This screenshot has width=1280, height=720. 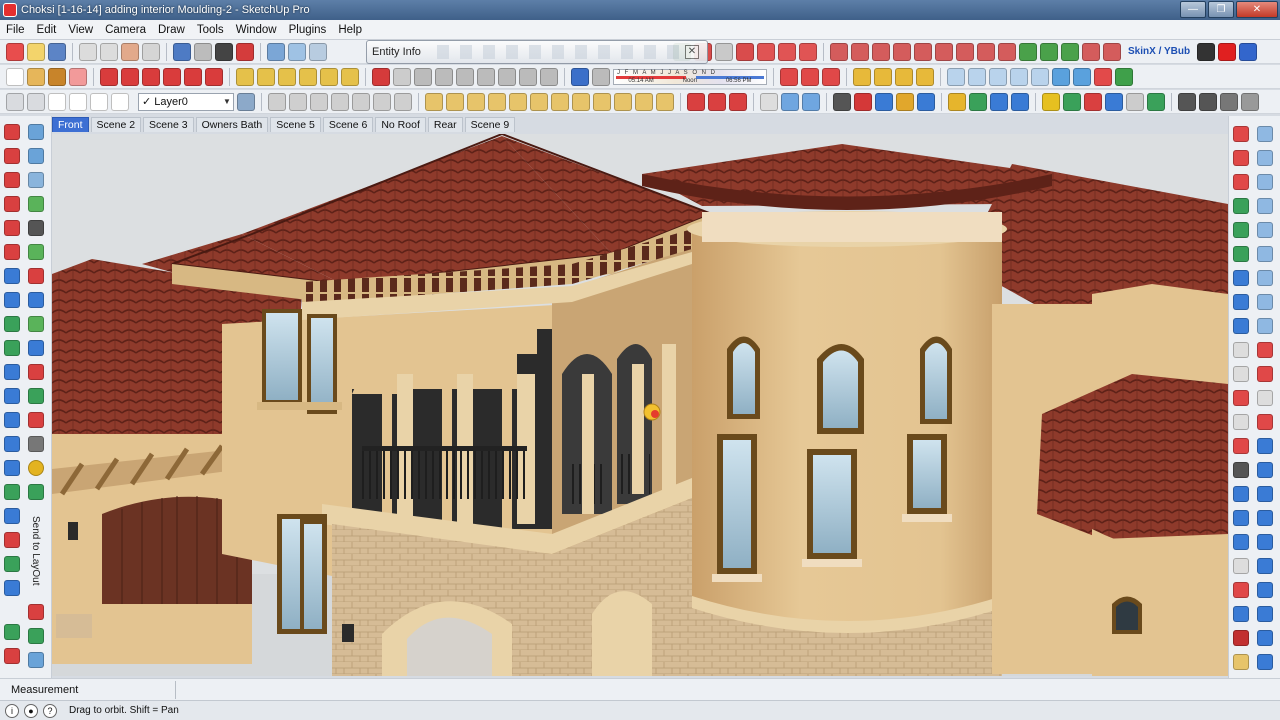 What do you see at coordinates (193, 76) in the screenshot?
I see `scale-icon` at bounding box center [193, 76].